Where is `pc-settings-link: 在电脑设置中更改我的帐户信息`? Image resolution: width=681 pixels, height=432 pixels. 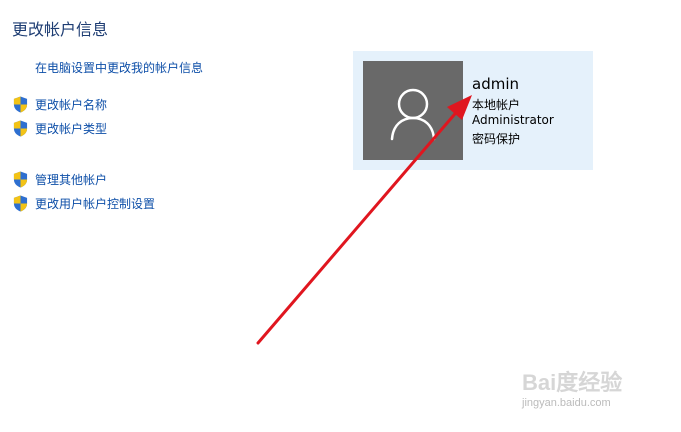
pc-settings-link: 在电脑设置中更改我的帐户信息 is located at coordinates (119, 67).